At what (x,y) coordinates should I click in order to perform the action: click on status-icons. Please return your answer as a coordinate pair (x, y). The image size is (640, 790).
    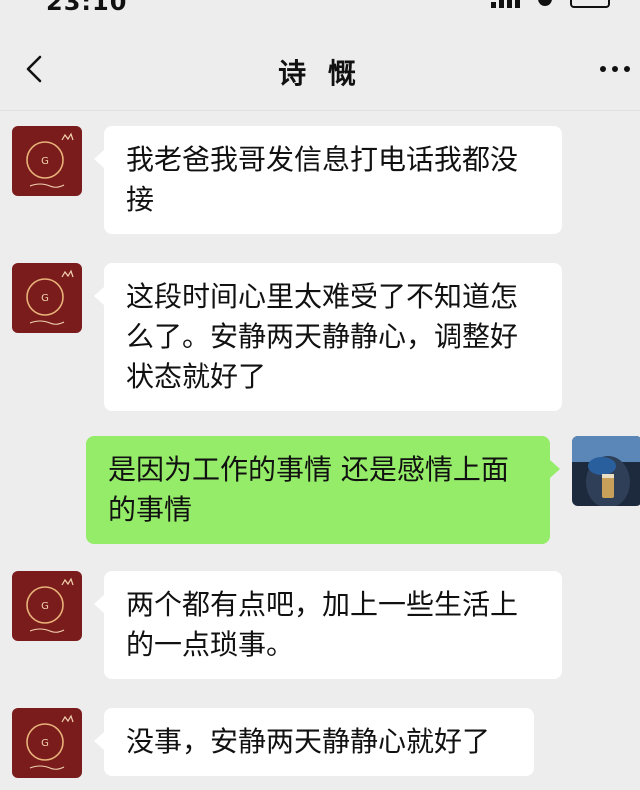
    Looking at the image, I should click on (550, 4).